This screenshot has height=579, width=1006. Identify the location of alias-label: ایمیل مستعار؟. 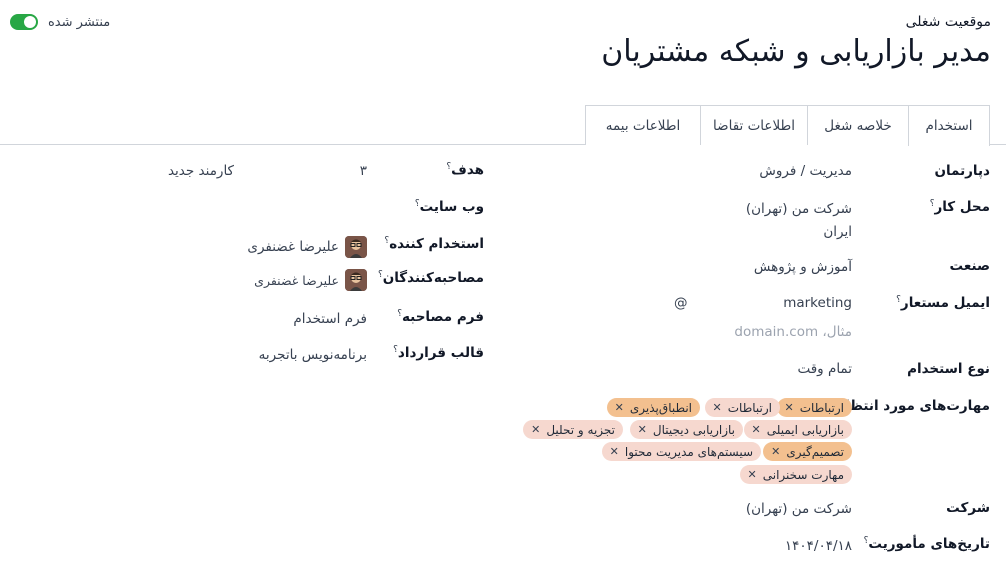
(941, 303).